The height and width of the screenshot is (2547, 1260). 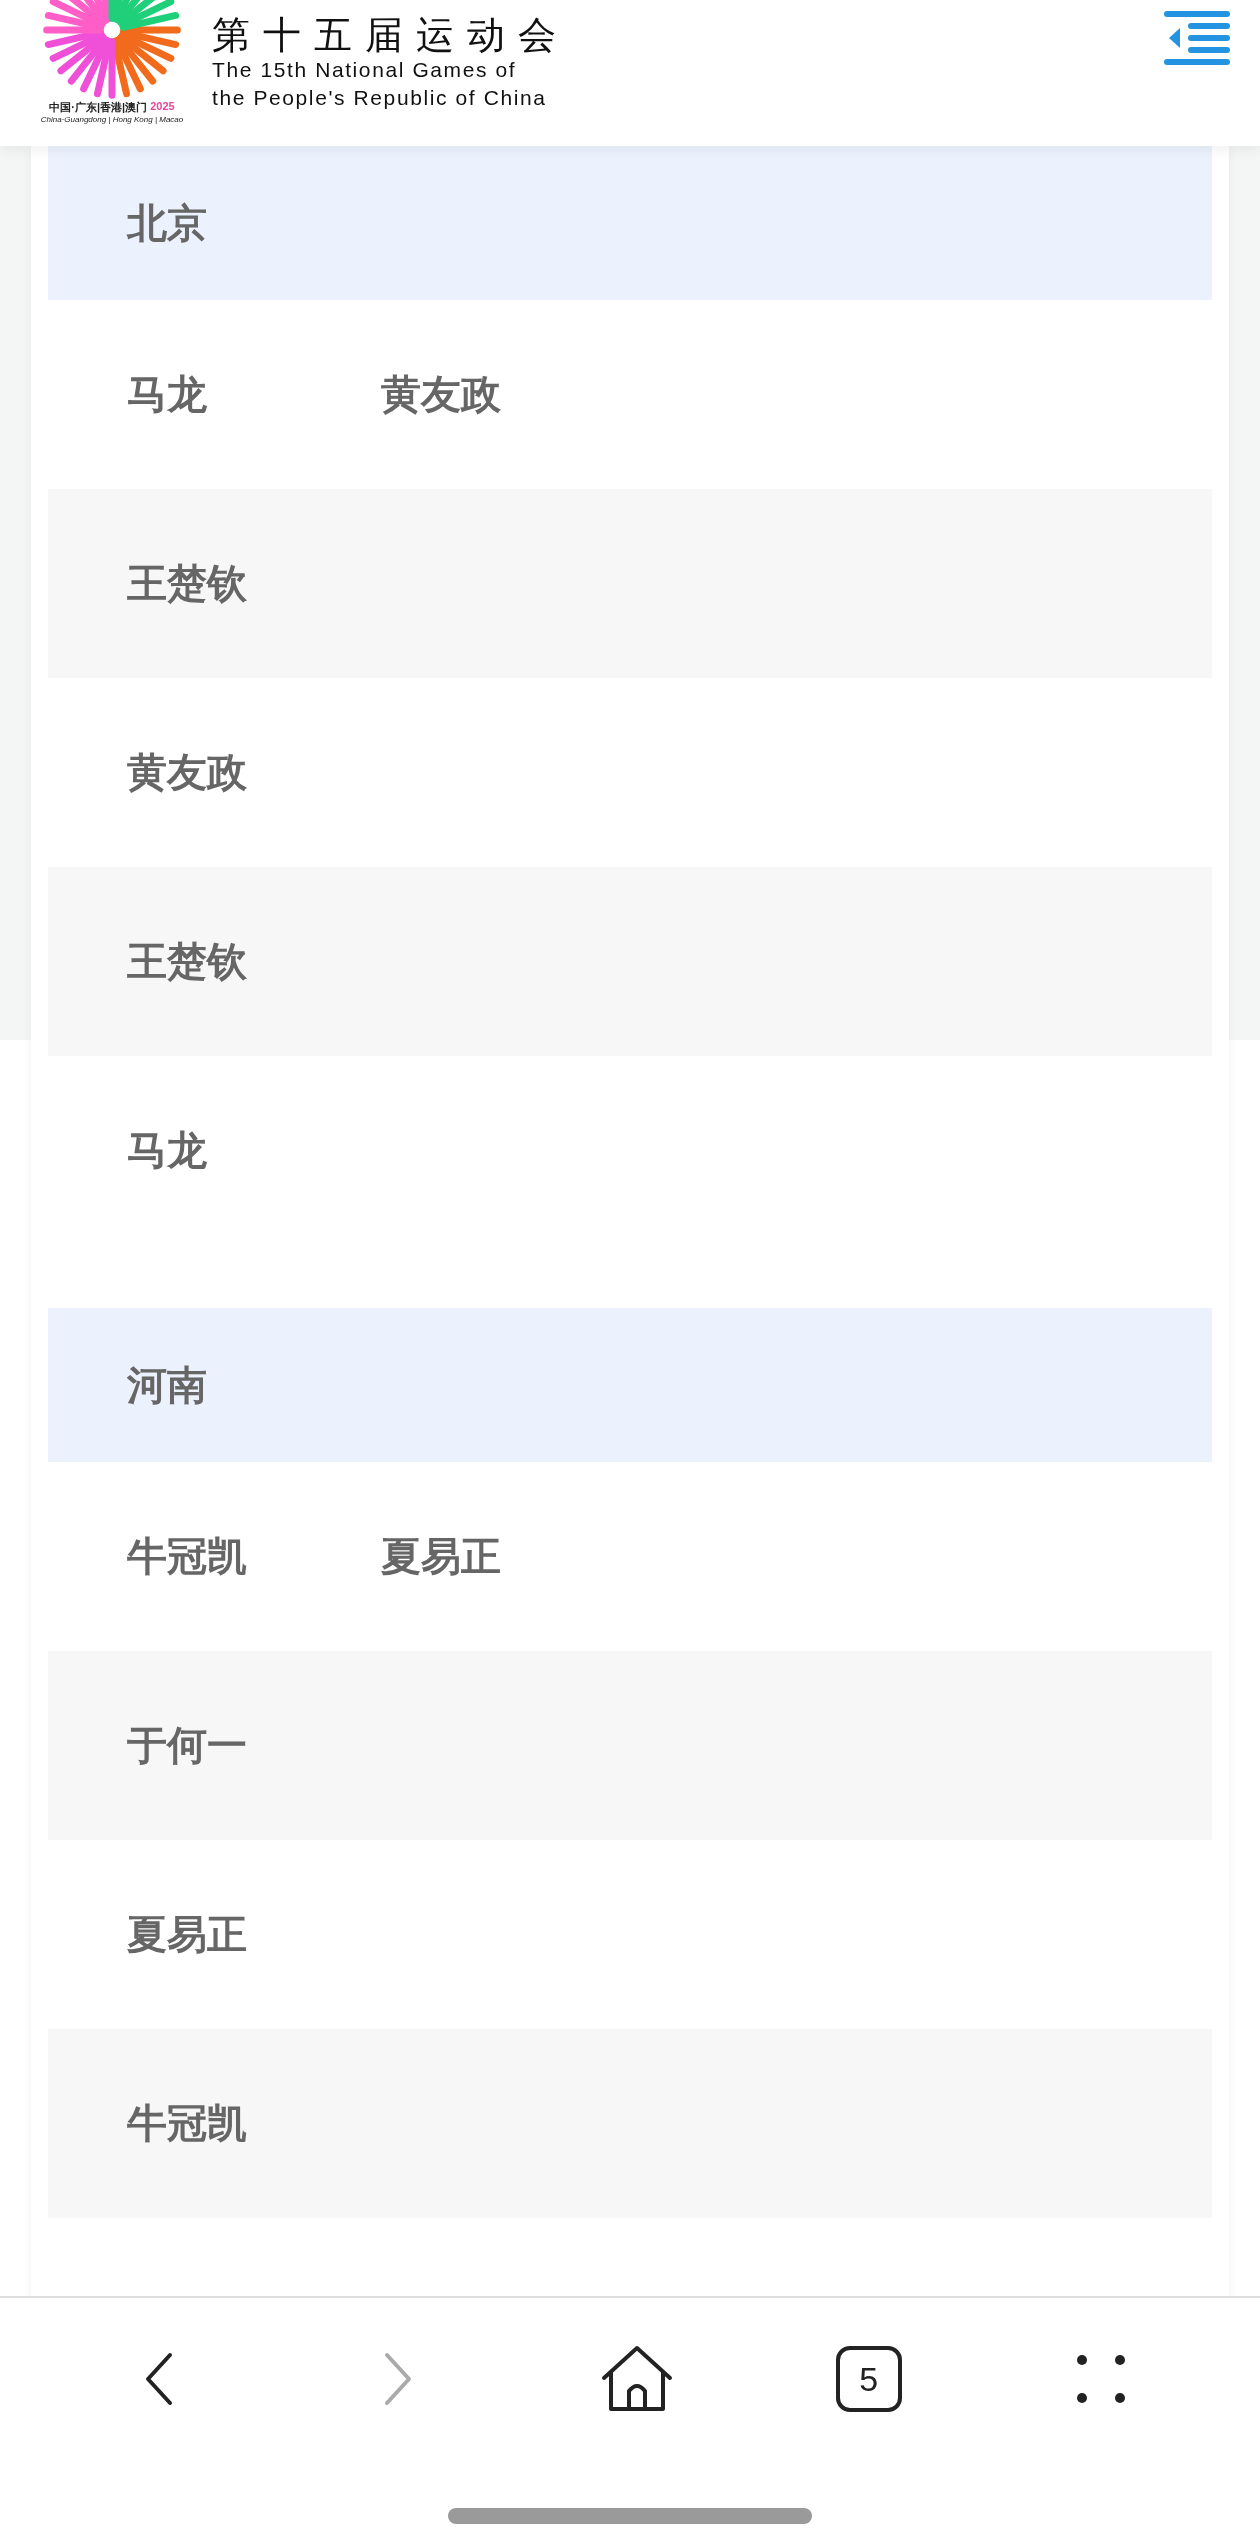 I want to click on house-icon, so click(x=637, y=2379).